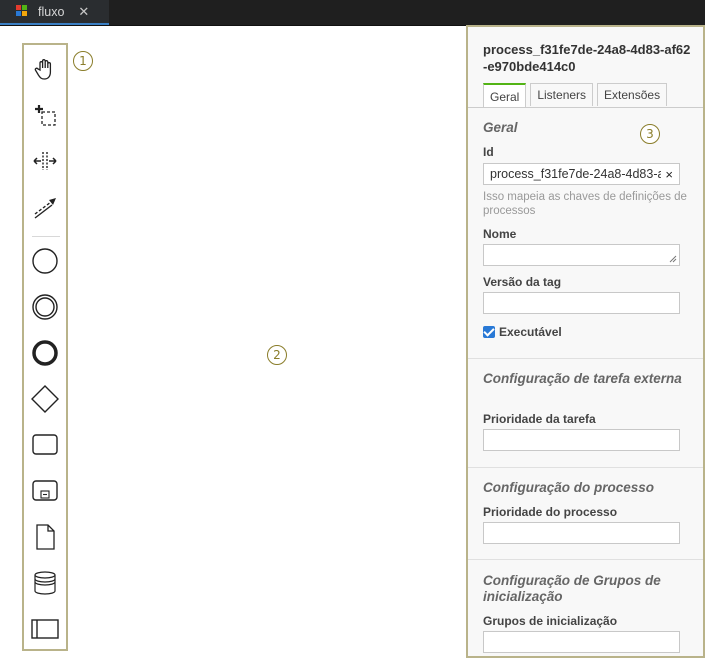 This screenshot has width=705, height=658. I want to click on data-store-icon, so click(45, 583).